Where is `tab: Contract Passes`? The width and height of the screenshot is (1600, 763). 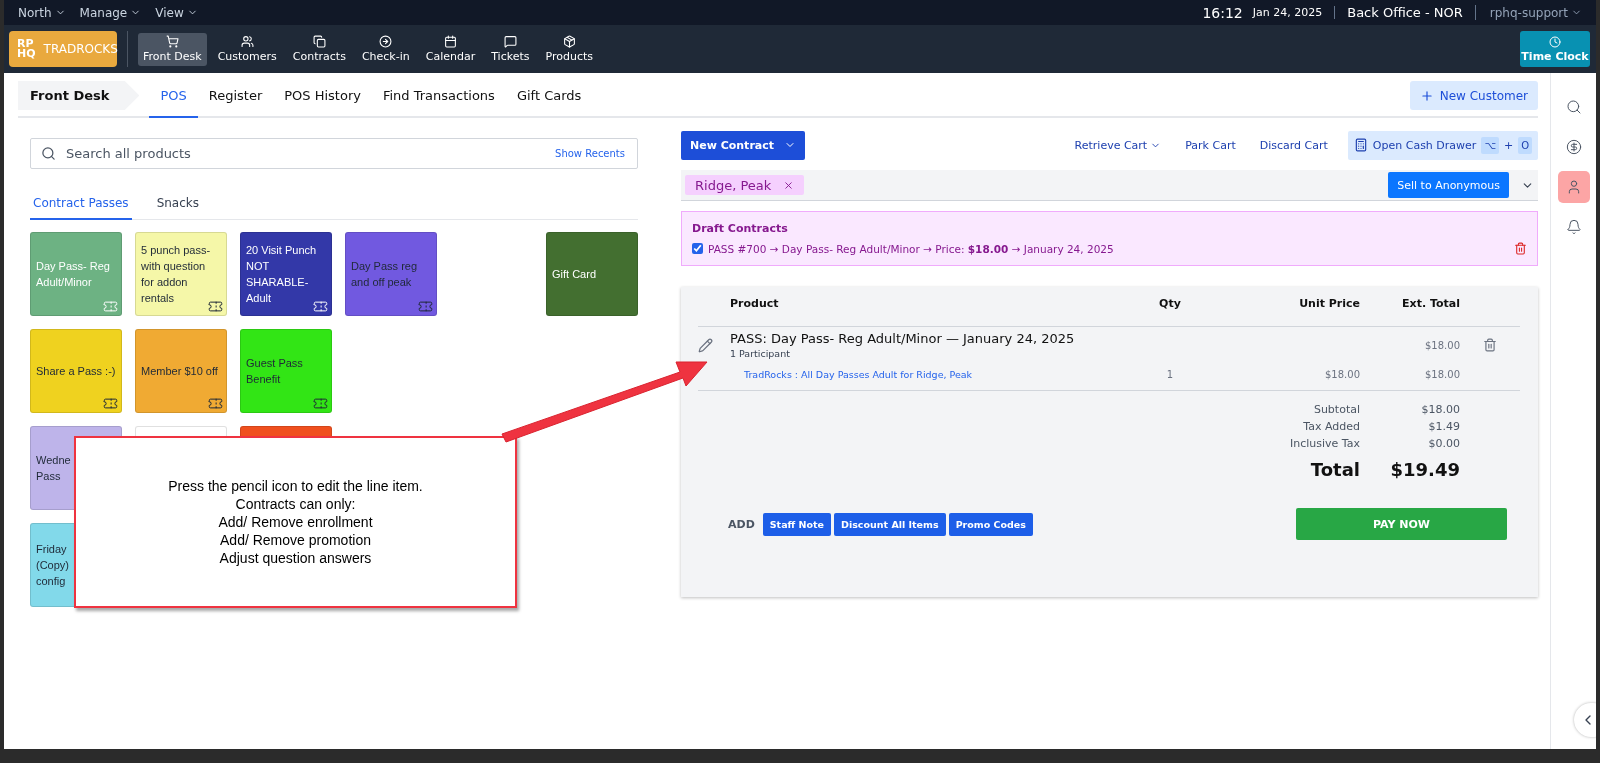
tab: Contract Passes is located at coordinates (81, 203).